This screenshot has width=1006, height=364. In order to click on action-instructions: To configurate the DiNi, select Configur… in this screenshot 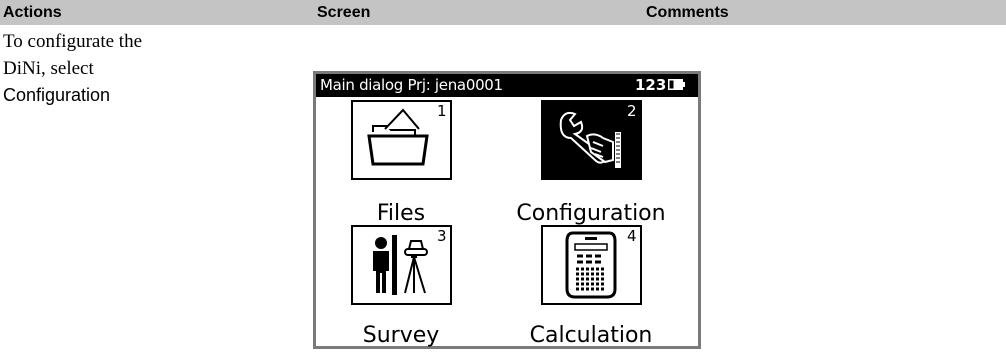, I will do `click(153, 68)`.